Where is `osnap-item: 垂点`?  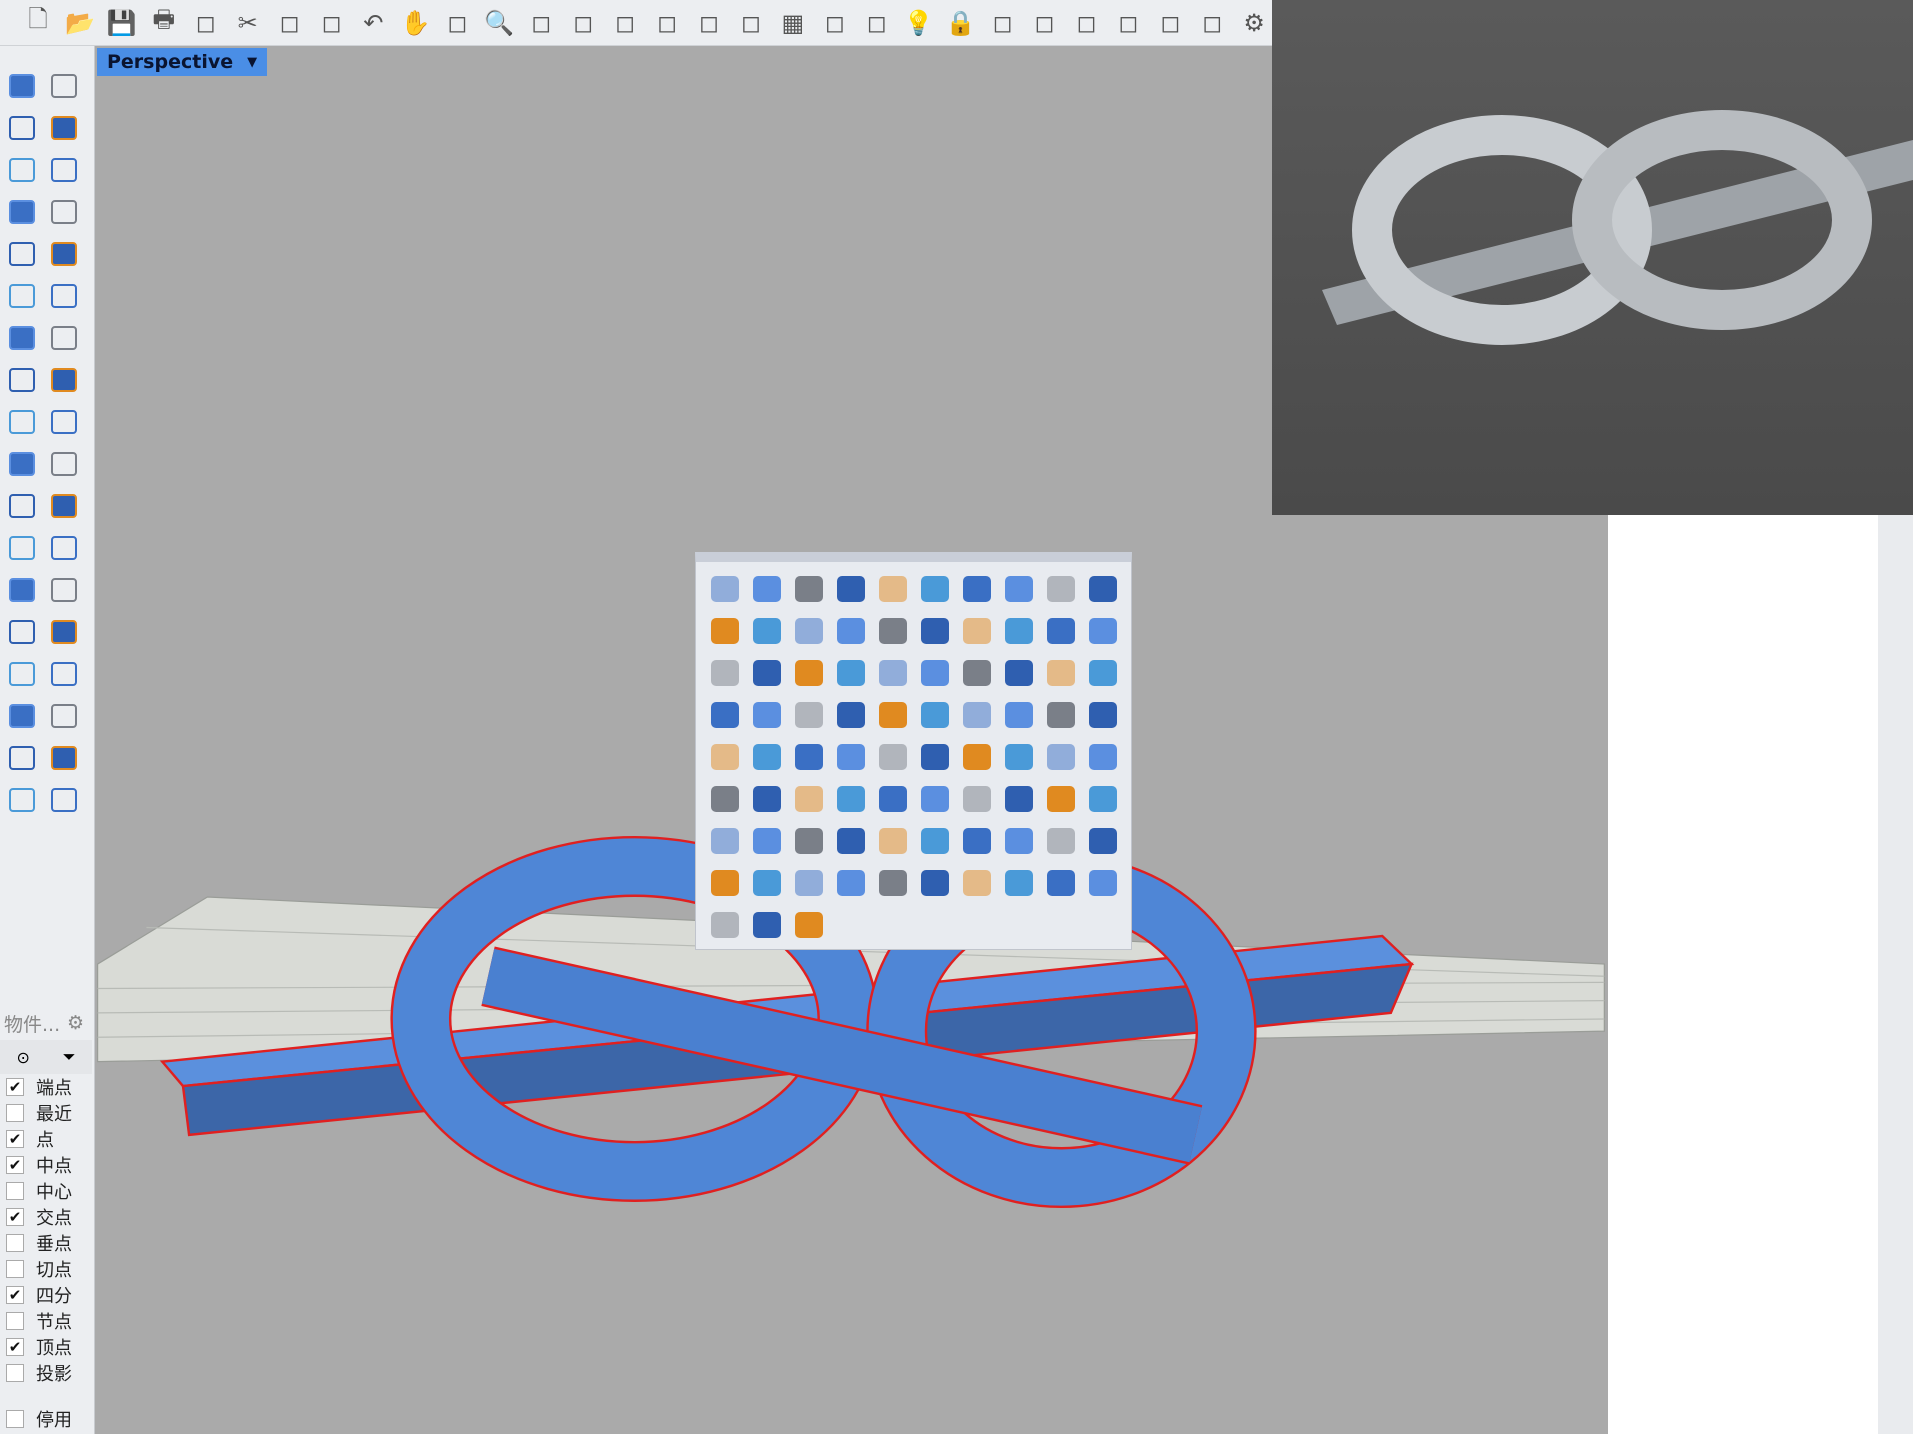
osnap-item: 垂点 is located at coordinates (46, 1243).